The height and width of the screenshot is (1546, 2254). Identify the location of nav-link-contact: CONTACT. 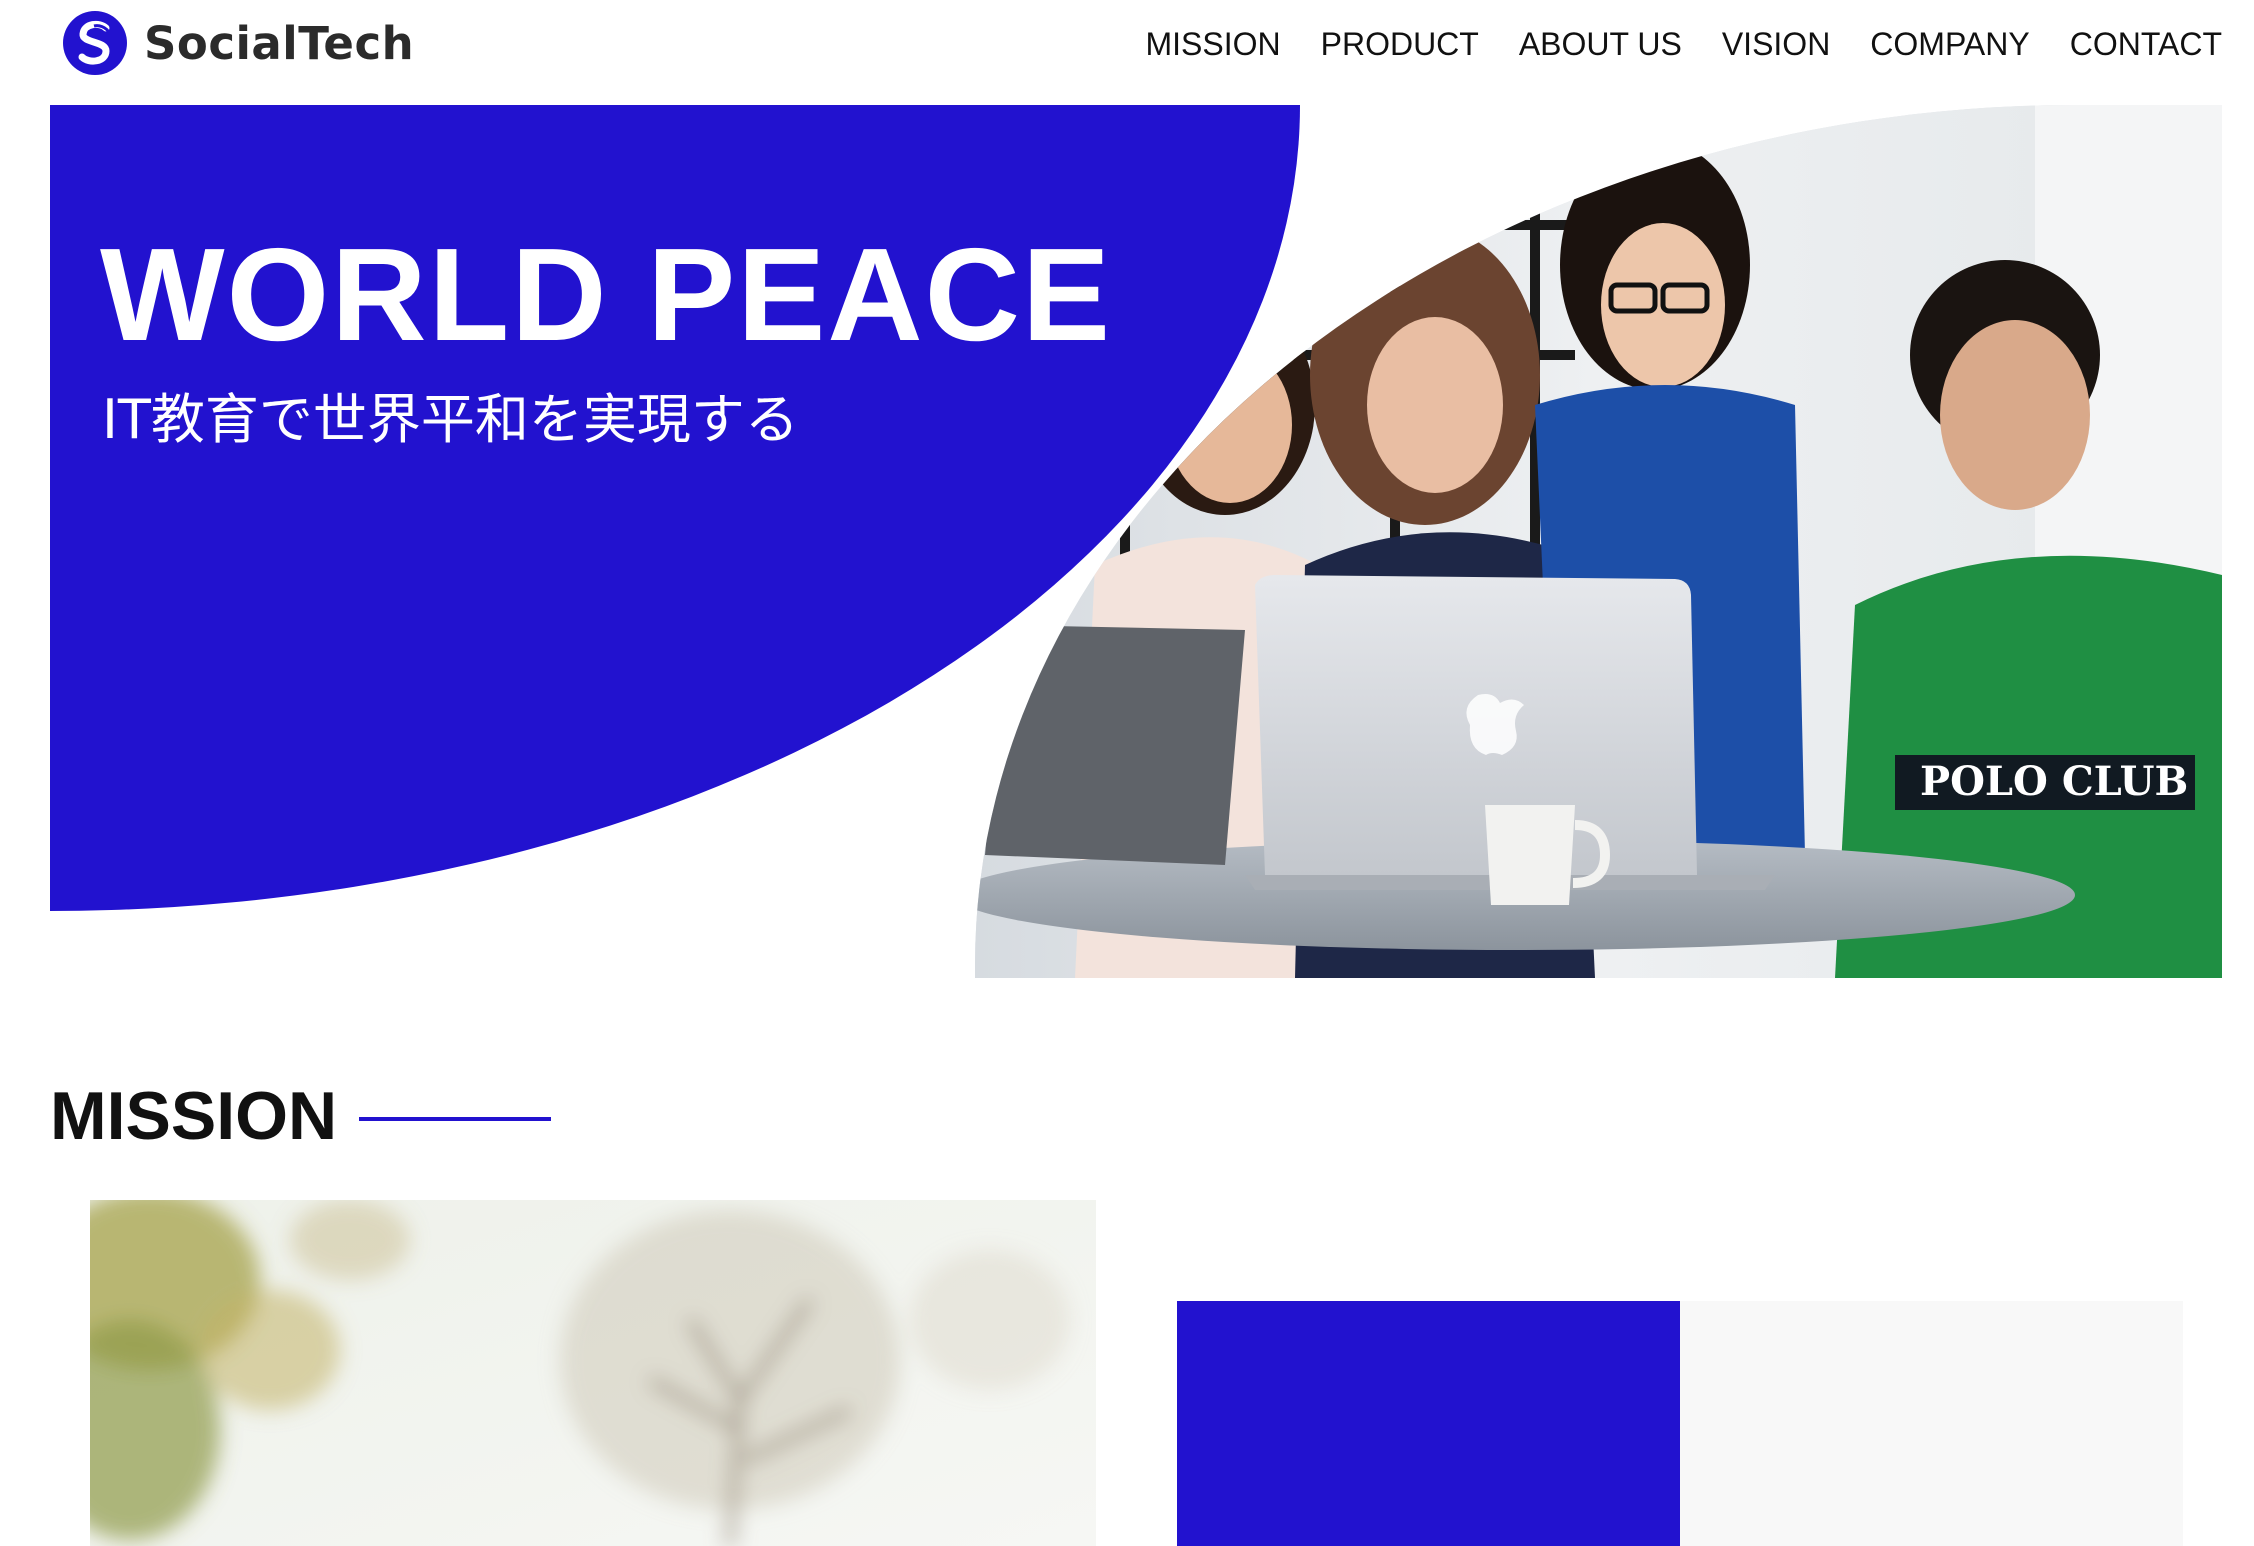
(2146, 44).